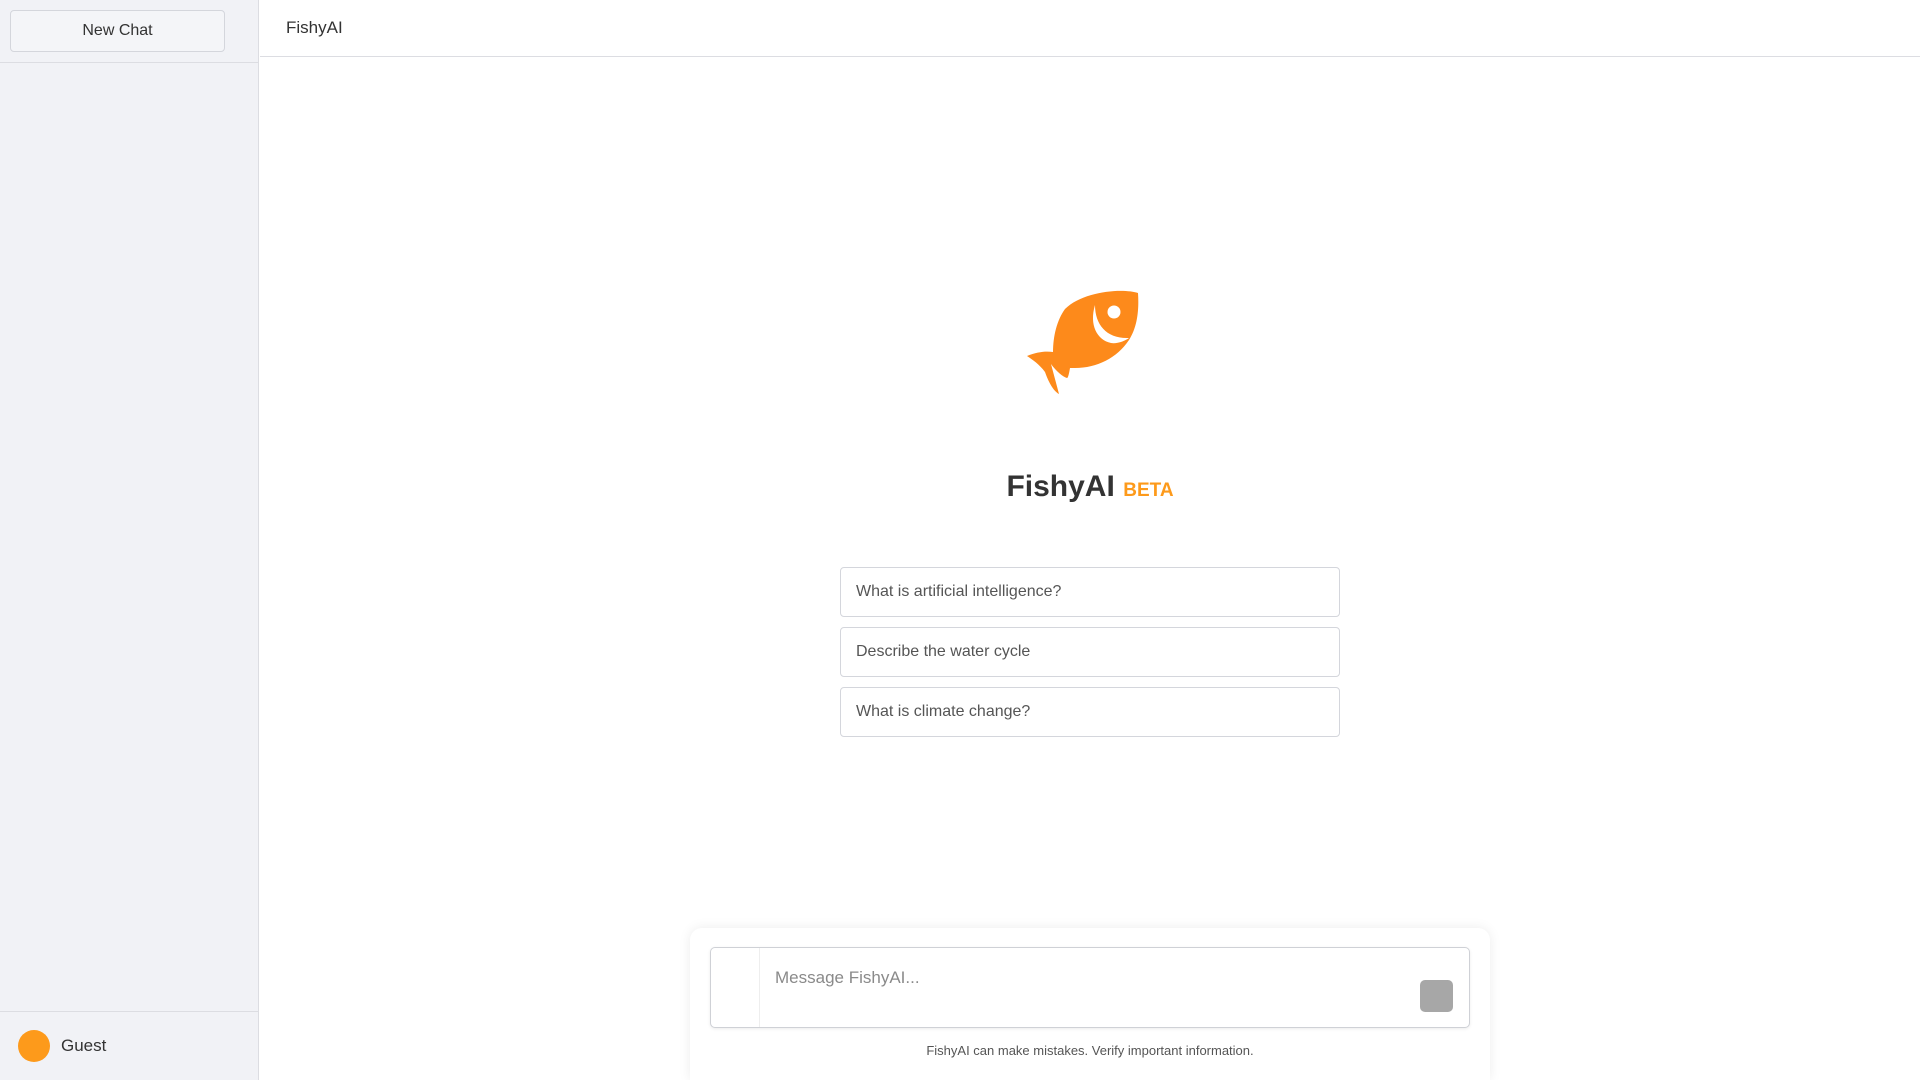  Describe the element at coordinates (1148, 490) in the screenshot. I see `beta-badge: BETA` at that location.